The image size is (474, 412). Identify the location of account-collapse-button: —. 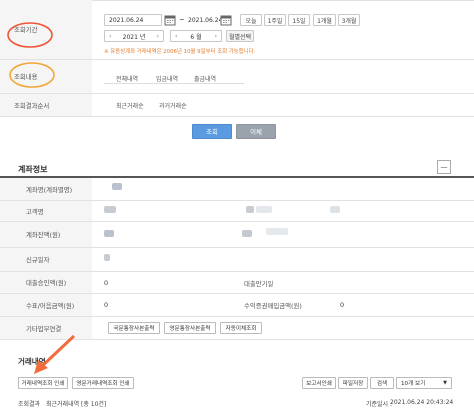
(444, 167).